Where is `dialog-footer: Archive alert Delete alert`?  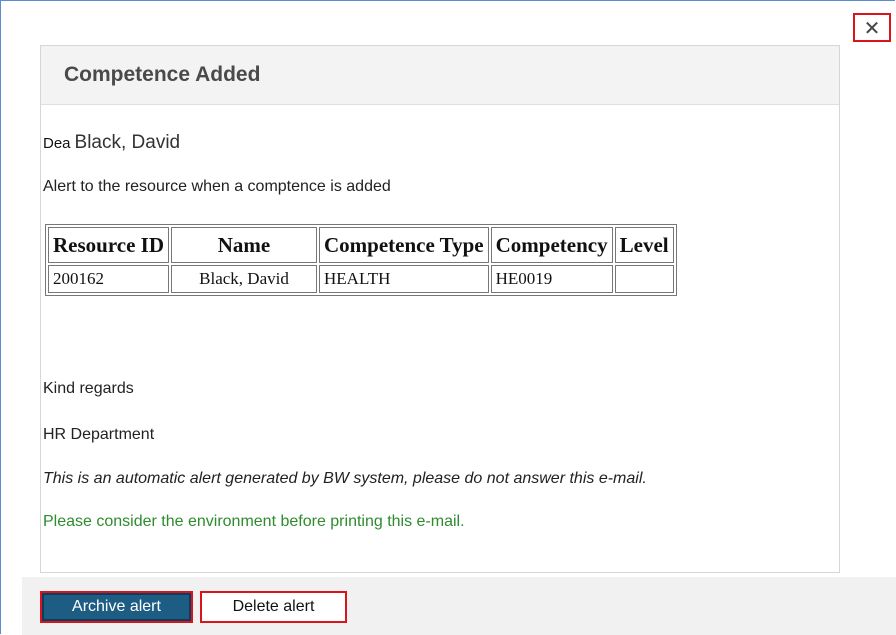
dialog-footer: Archive alert Delete alert is located at coordinates (459, 606).